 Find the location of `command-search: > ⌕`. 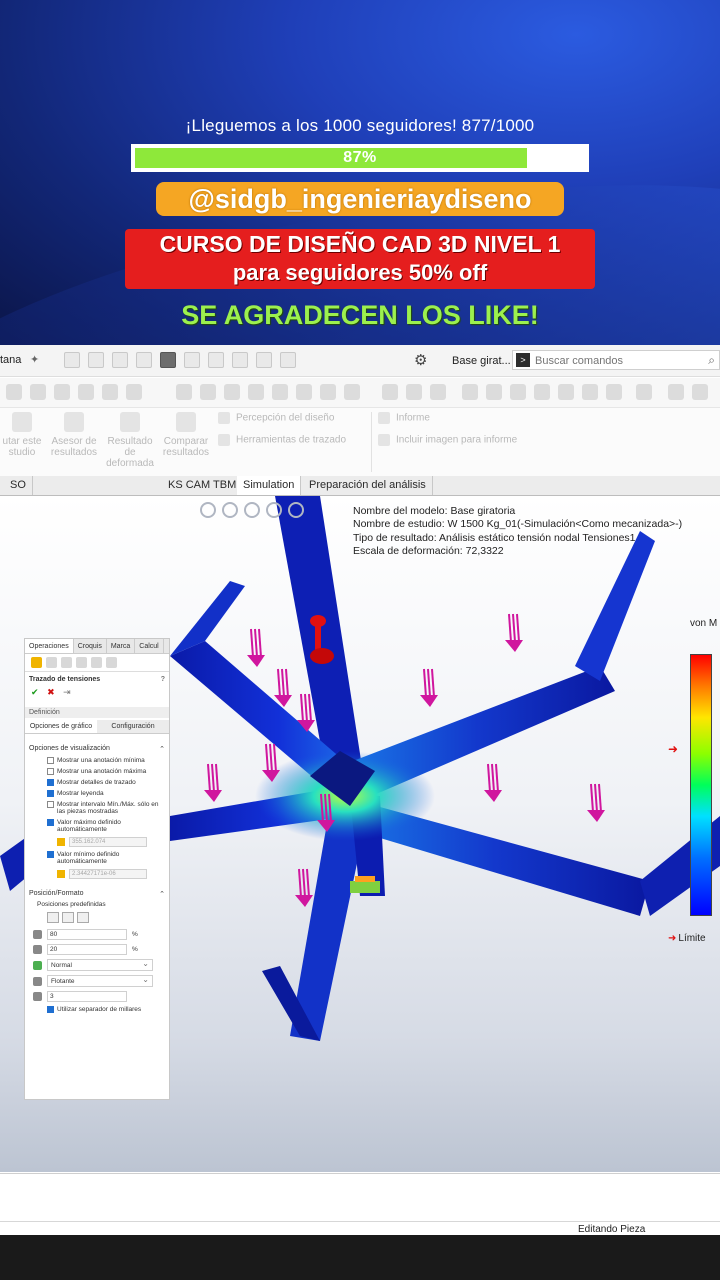

command-search: > ⌕ is located at coordinates (616, 360).